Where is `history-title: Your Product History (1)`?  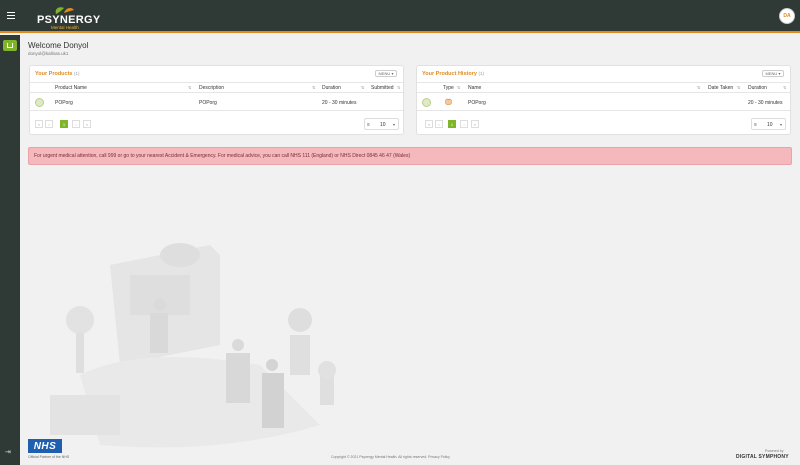
history-title: Your Product History (1) is located at coordinates (453, 74).